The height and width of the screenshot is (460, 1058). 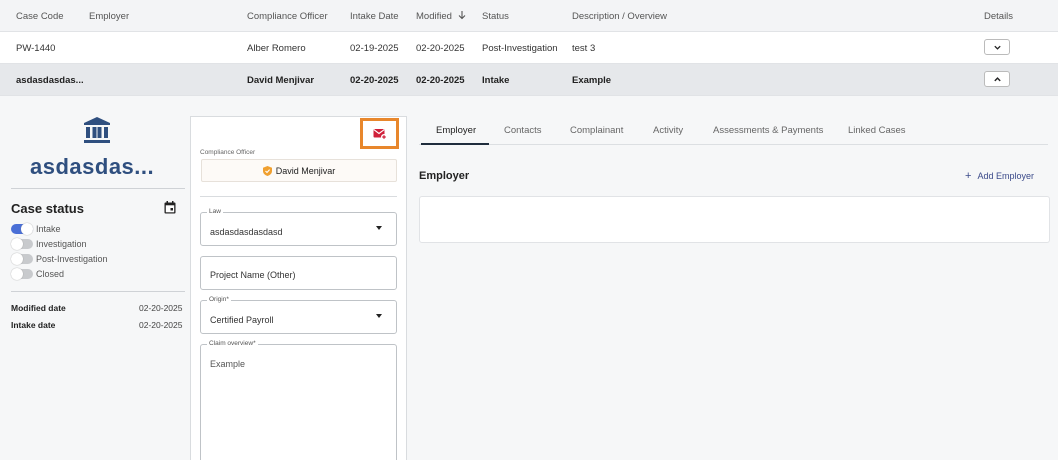 What do you see at coordinates (47, 208) in the screenshot?
I see `case-status-title: Case status` at bounding box center [47, 208].